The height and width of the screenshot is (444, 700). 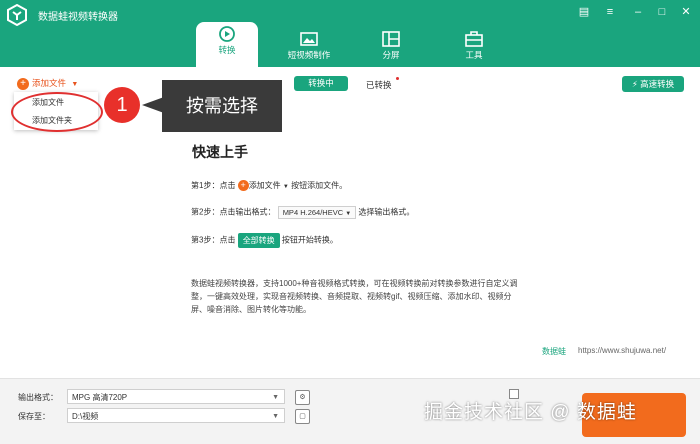 I want to click on step-1-prefix: 第1步：点击, so click(x=213, y=185).